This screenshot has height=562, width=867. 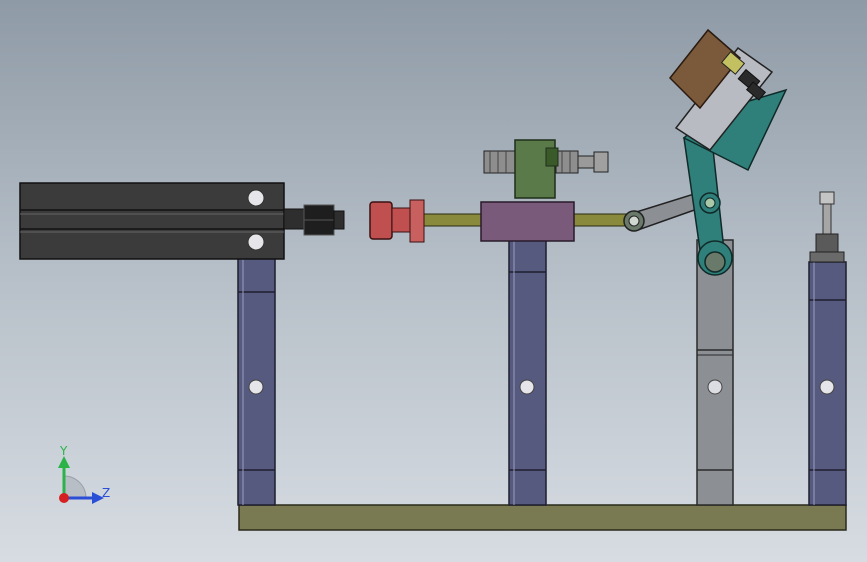 What do you see at coordinates (542, 517) in the screenshot?
I see `base-plate` at bounding box center [542, 517].